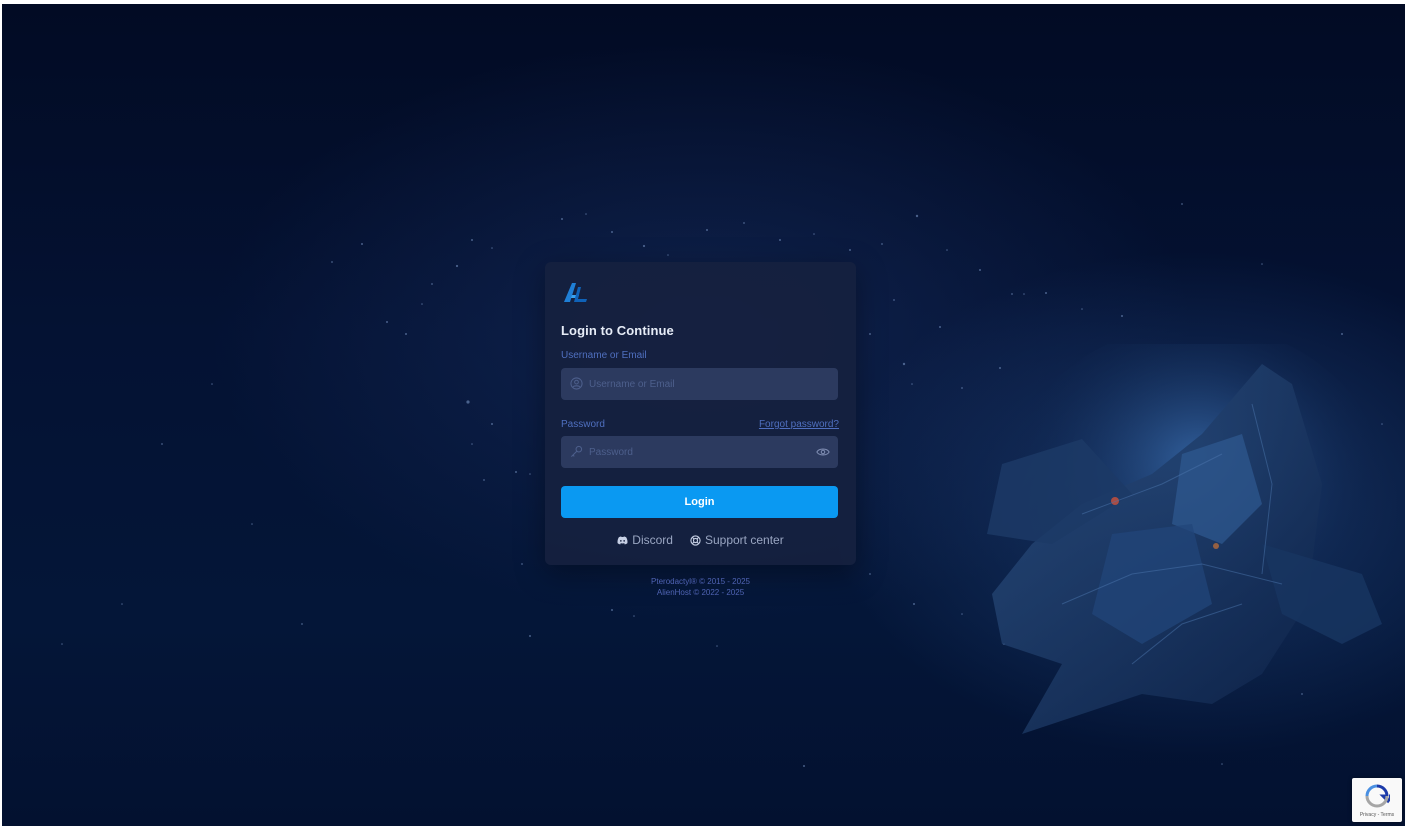 This screenshot has height=827, width=1413. Describe the element at coordinates (577, 451) in the screenshot. I see `key-icon` at that location.